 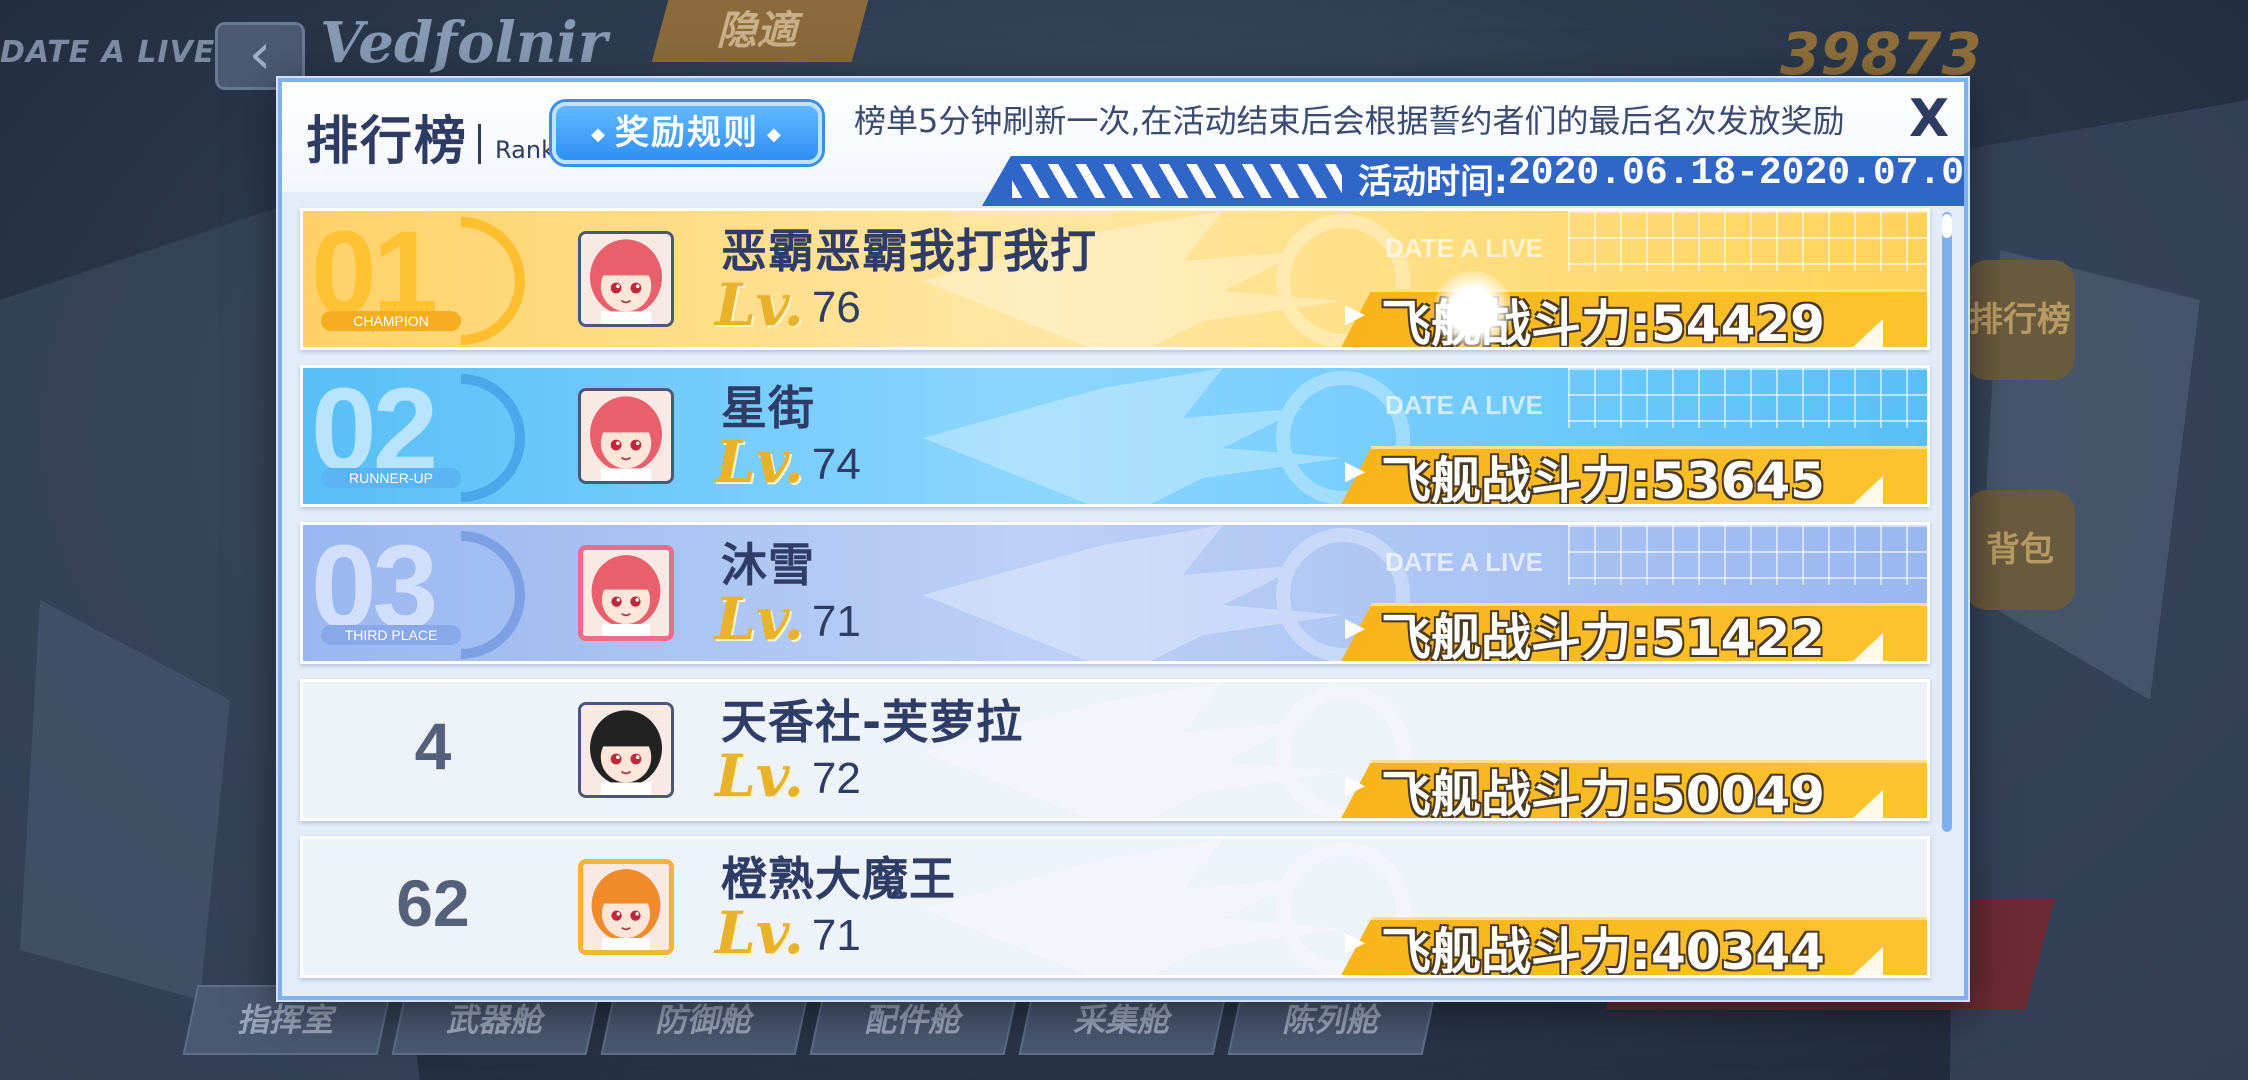 I want to click on level-value: 72, so click(x=836, y=778).